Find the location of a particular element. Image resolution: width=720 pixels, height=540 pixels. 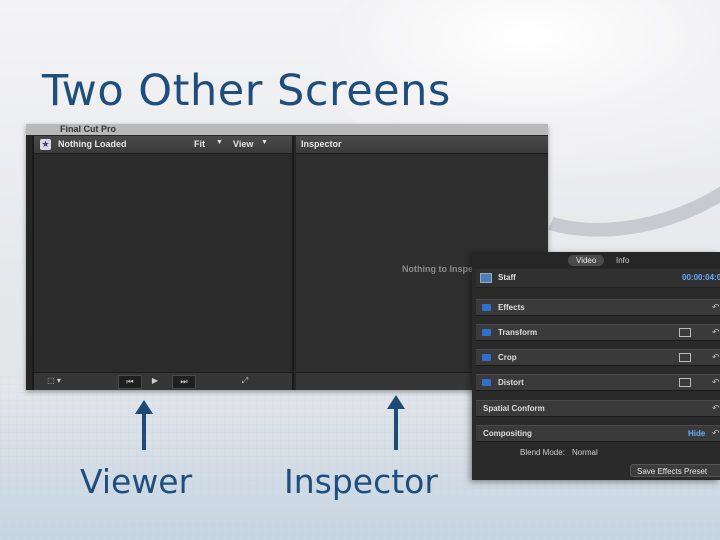

section-label: Spatial Conform is located at coordinates (514, 408).